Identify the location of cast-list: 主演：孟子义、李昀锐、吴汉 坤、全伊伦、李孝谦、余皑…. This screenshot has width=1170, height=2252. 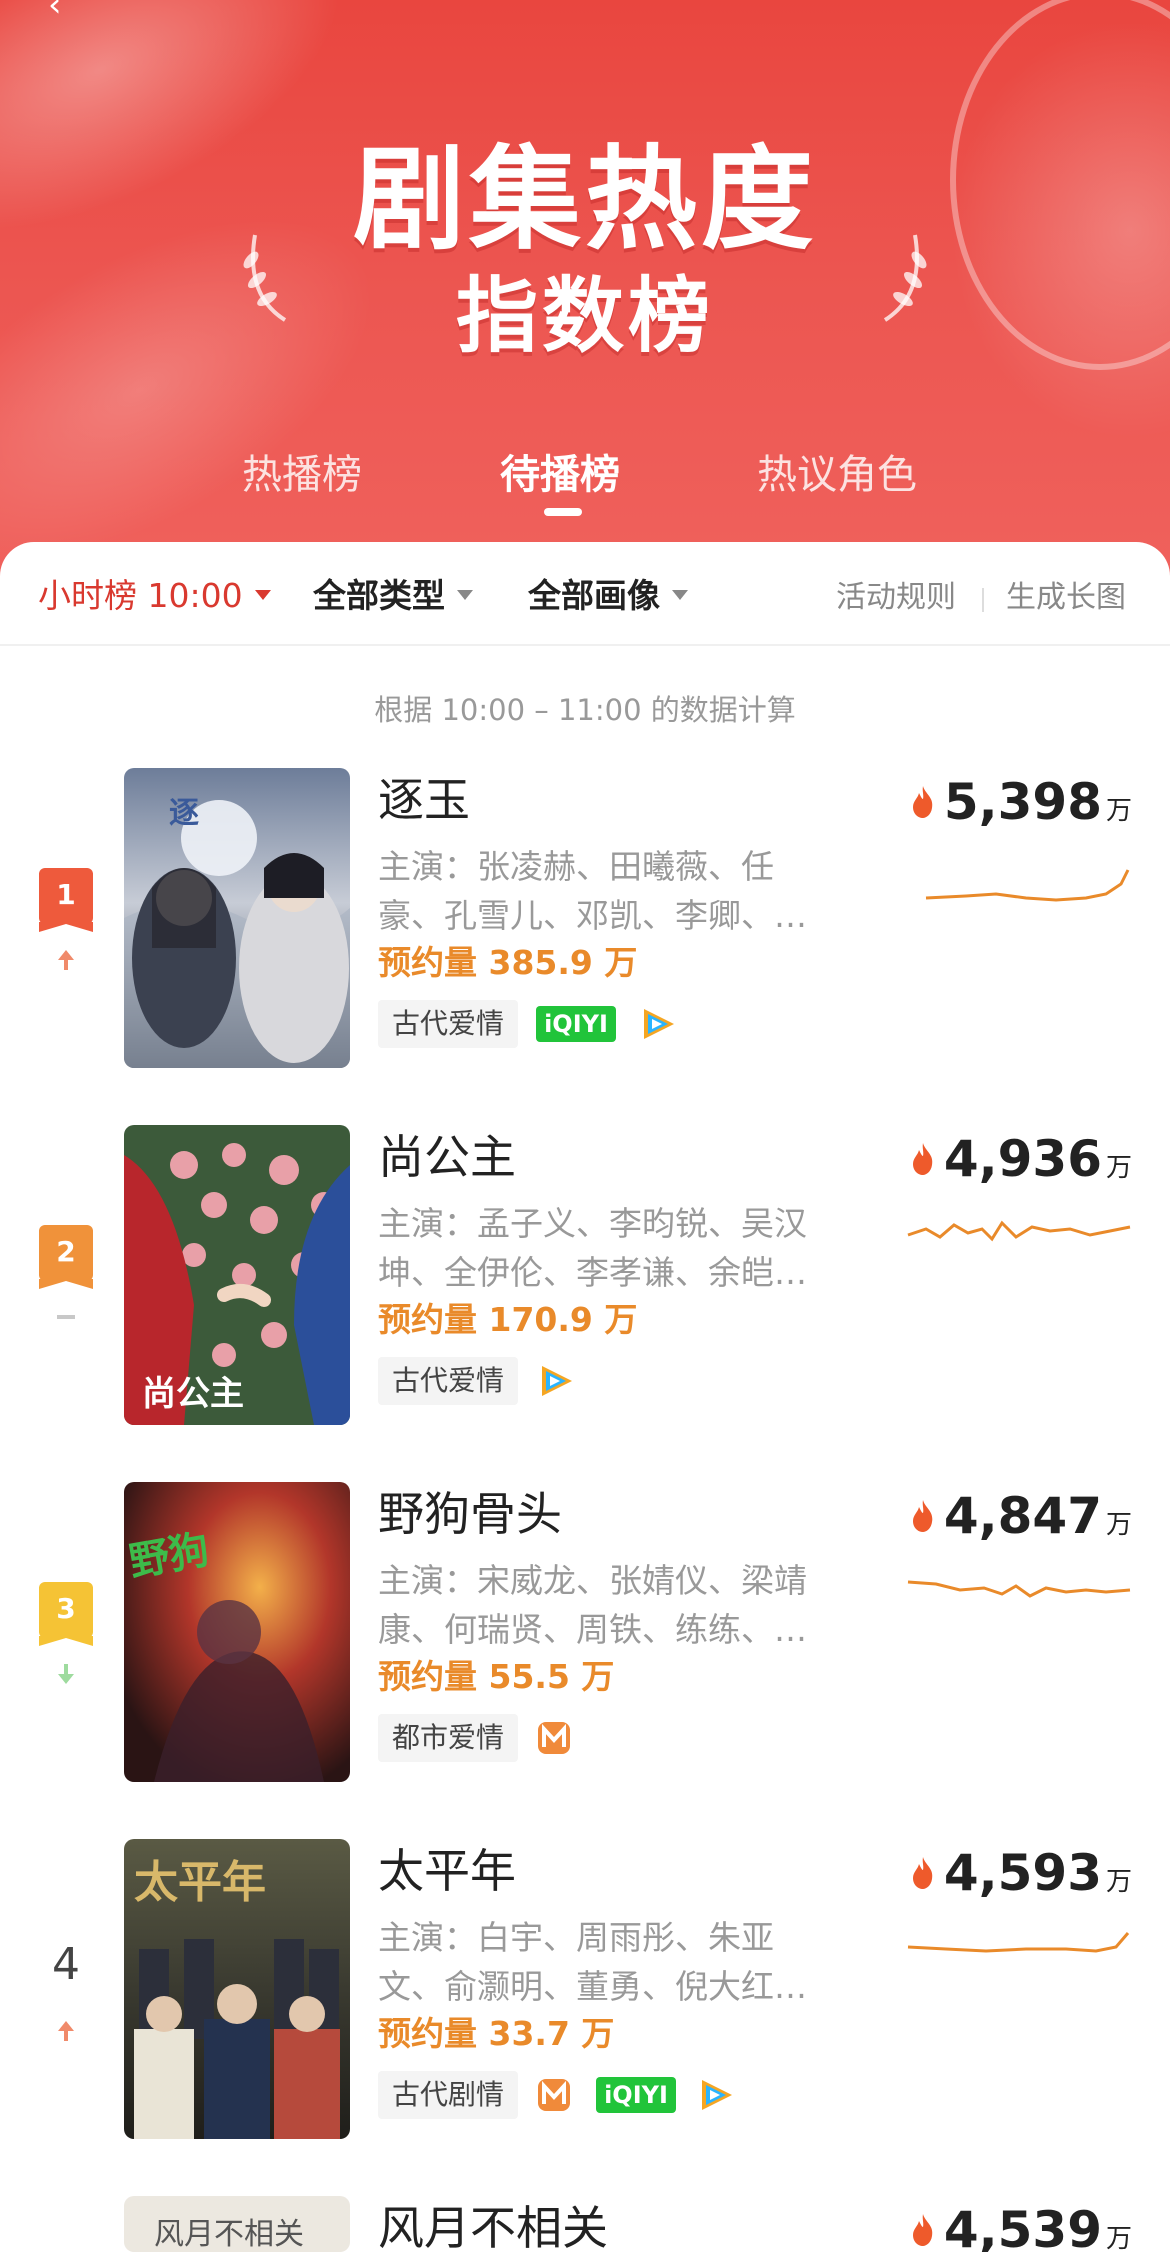
(593, 1248).